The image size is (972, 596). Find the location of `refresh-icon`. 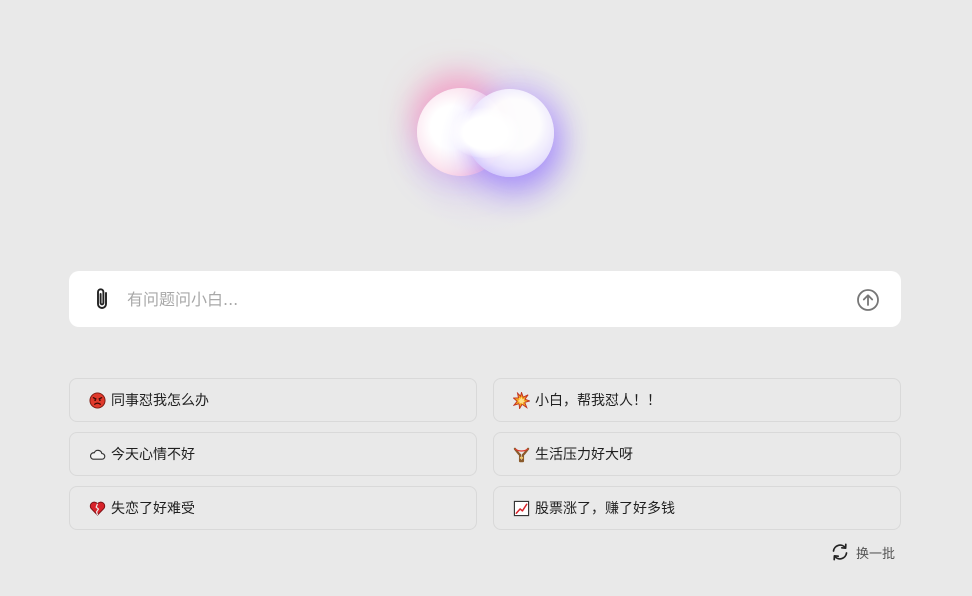

refresh-icon is located at coordinates (840, 552).